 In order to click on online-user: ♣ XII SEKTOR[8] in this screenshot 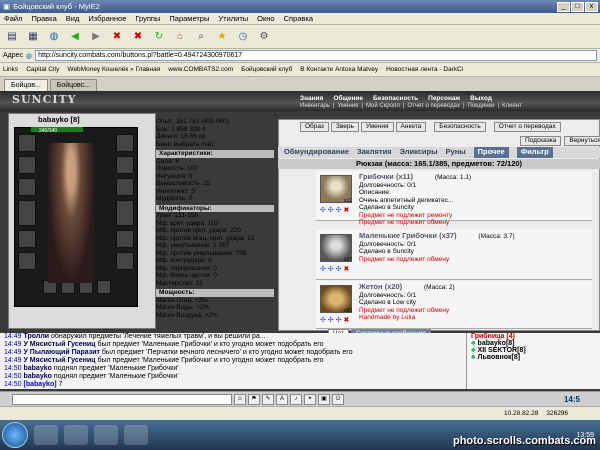, I will do `click(535, 350)`.